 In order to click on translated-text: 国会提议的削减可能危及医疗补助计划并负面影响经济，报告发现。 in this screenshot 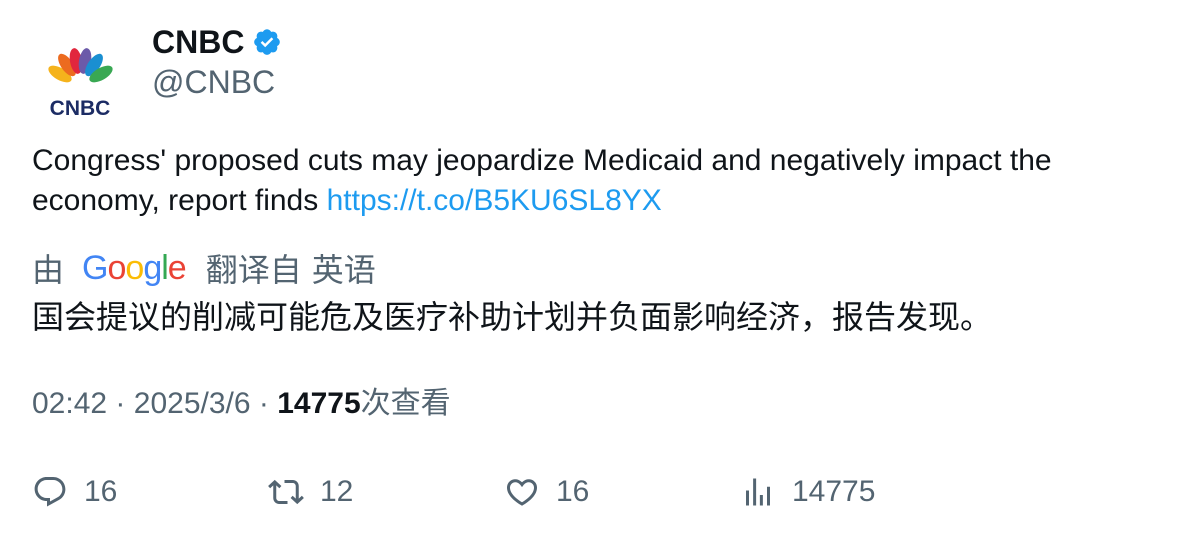, I will do `click(512, 317)`.